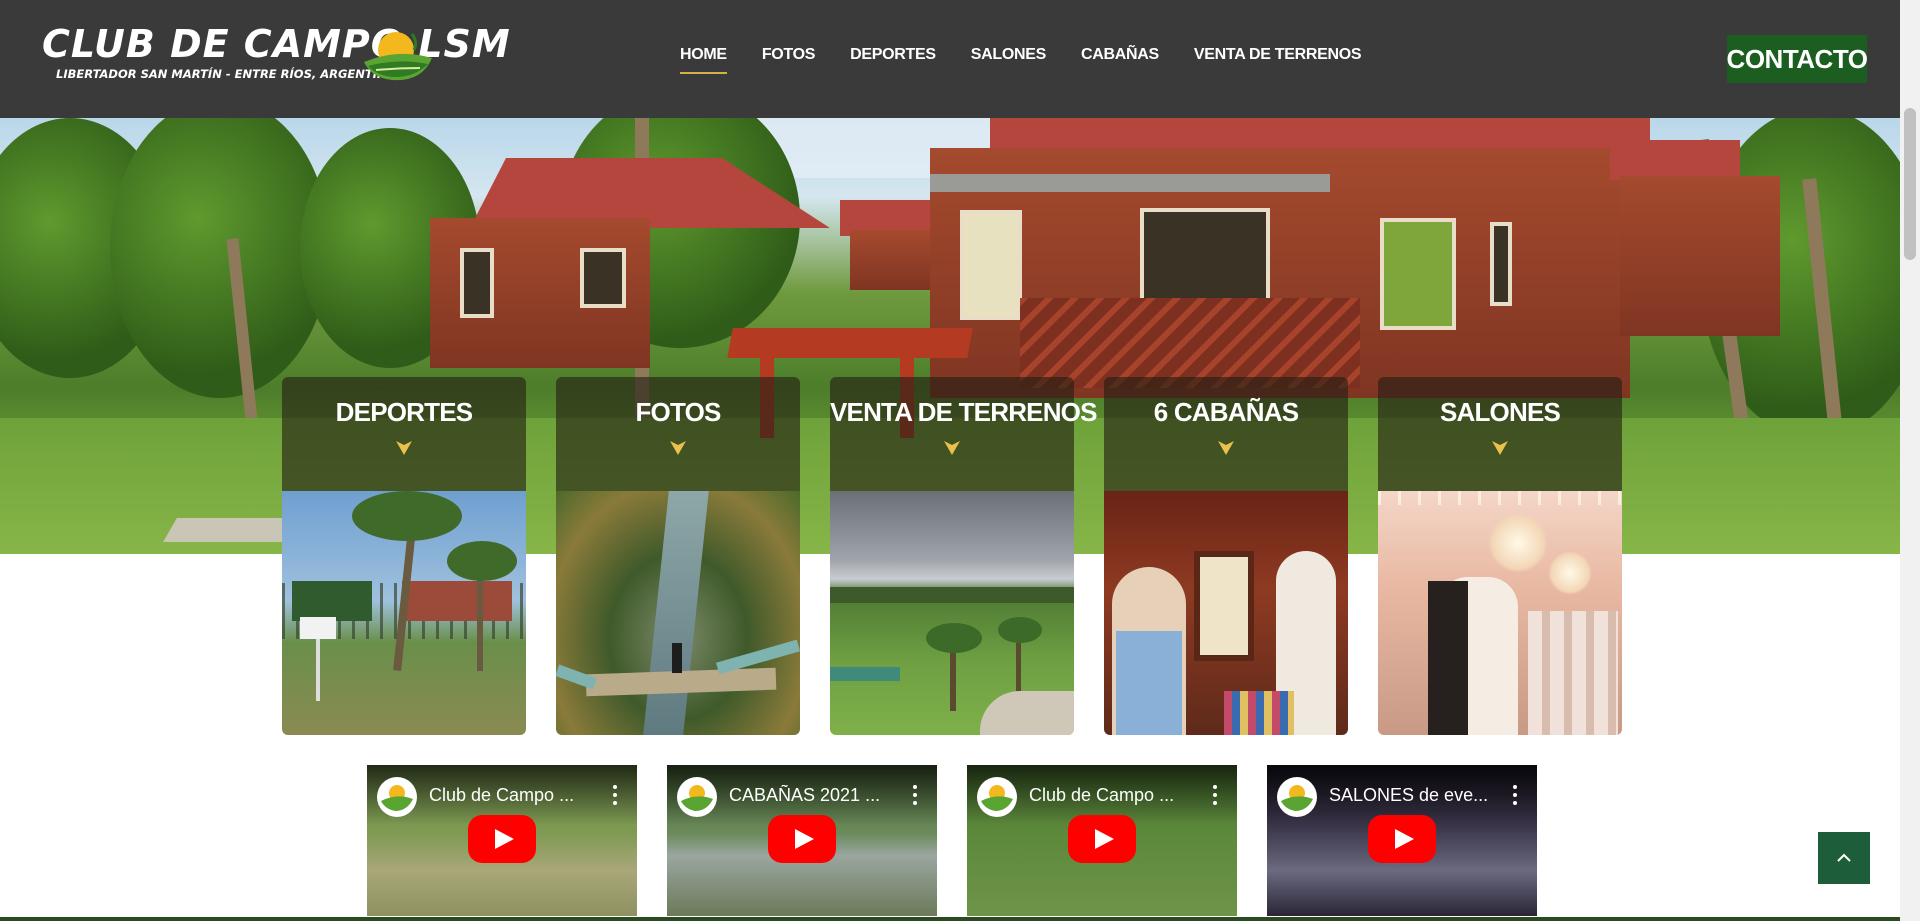  What do you see at coordinates (678, 434) in the screenshot?
I see `card-header: FOTOS` at bounding box center [678, 434].